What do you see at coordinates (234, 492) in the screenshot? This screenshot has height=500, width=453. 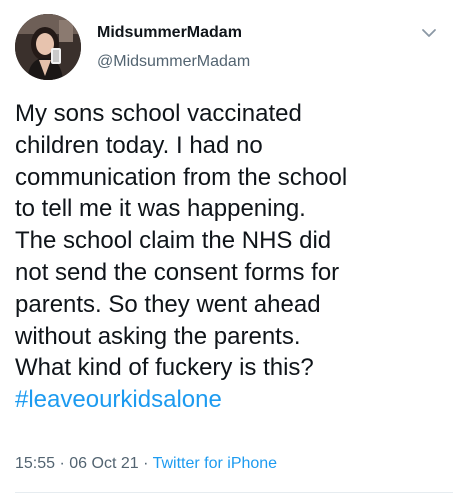 I see `divider` at bounding box center [234, 492].